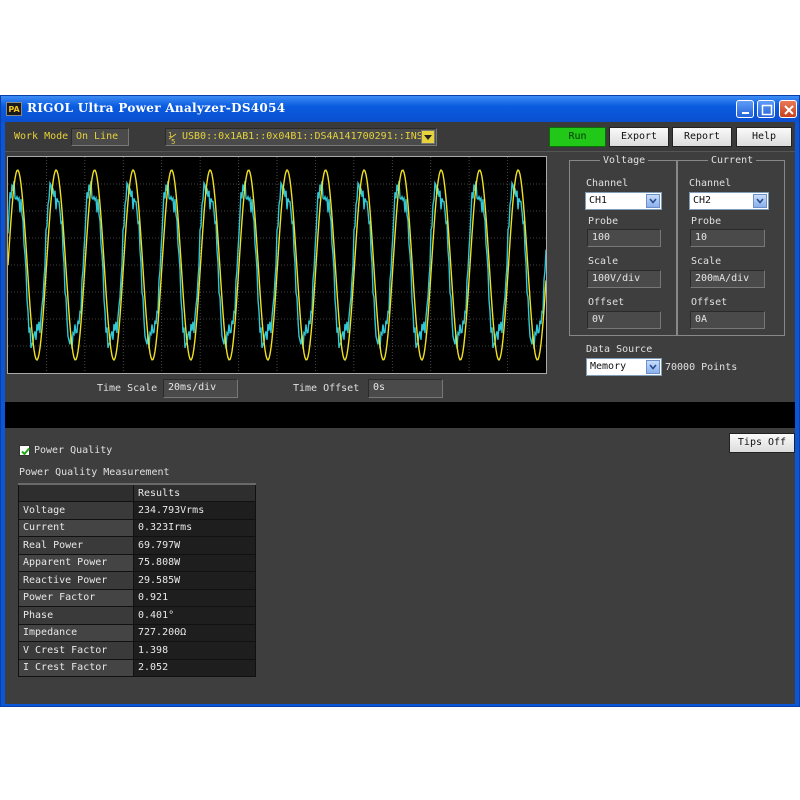 The image size is (800, 800). Describe the element at coordinates (727, 279) in the screenshot. I see `current-scale-field: 200mA/div` at that location.